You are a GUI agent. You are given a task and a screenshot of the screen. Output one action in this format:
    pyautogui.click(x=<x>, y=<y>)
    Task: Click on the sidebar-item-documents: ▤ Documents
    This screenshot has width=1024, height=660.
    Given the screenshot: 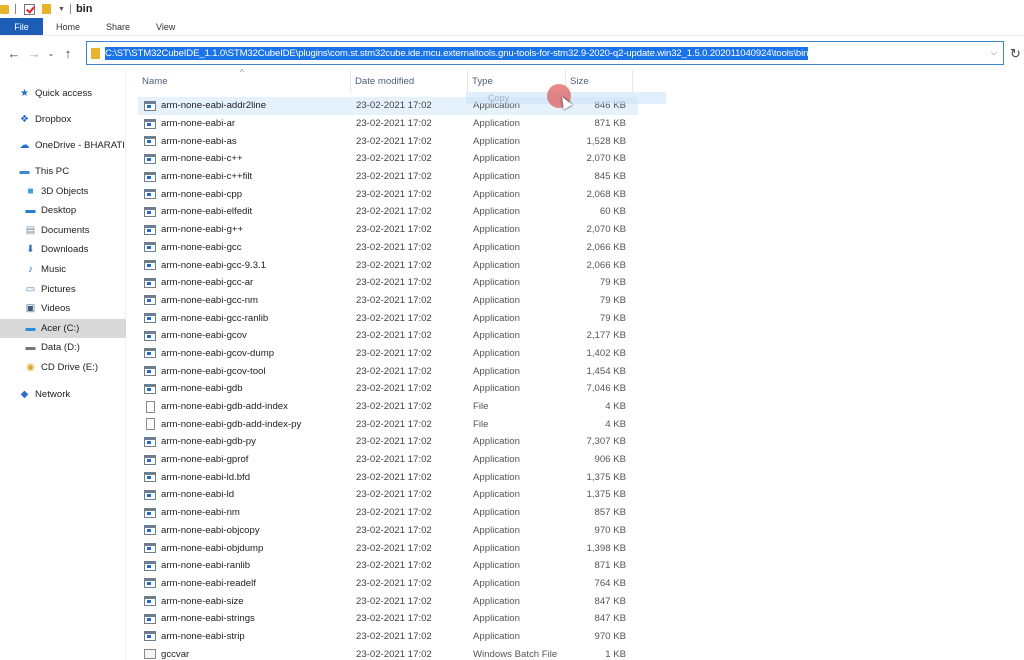 What is the action you would take?
    pyautogui.click(x=63, y=230)
    